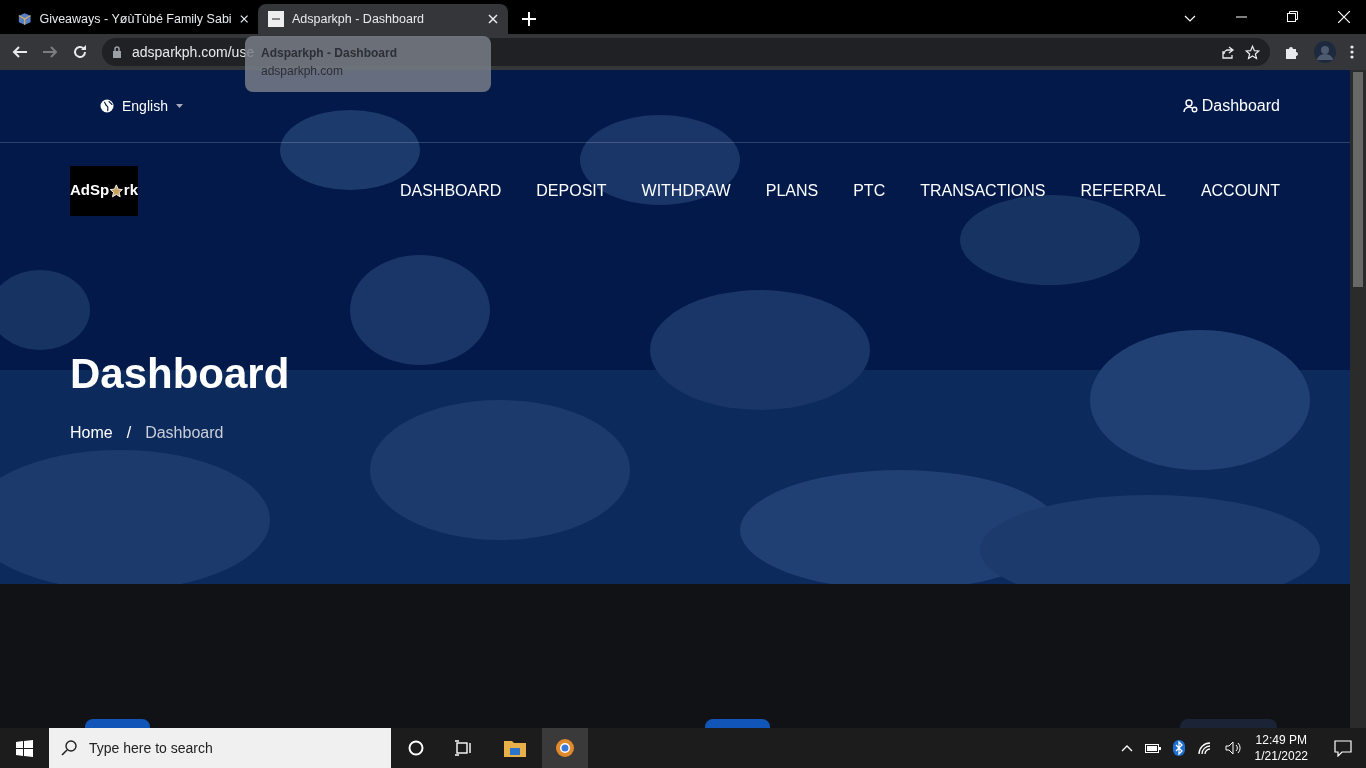 The width and height of the screenshot is (1366, 768). What do you see at coordinates (20, 52) in the screenshot?
I see `back-icon` at bounding box center [20, 52].